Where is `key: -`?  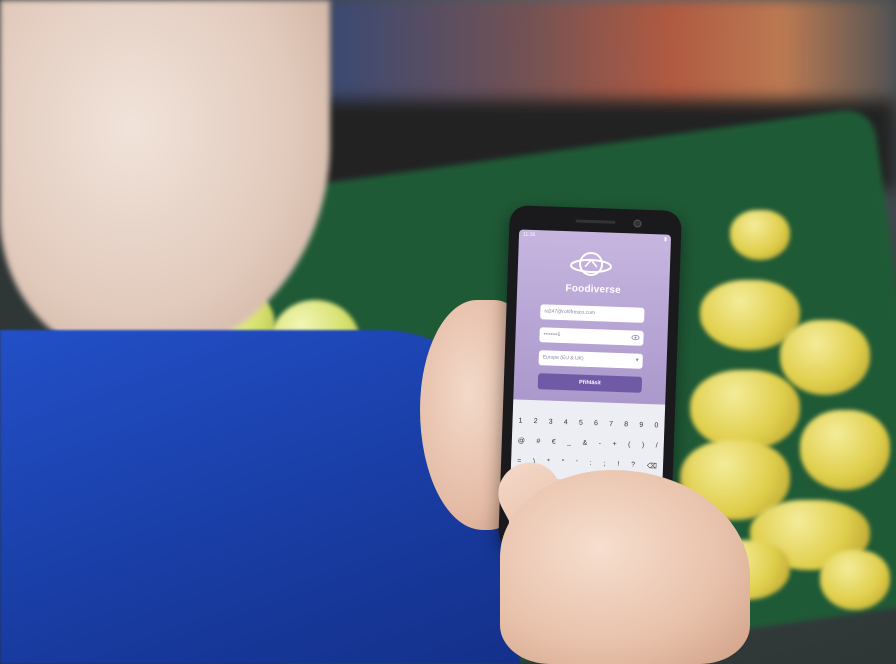 key: - is located at coordinates (600, 443).